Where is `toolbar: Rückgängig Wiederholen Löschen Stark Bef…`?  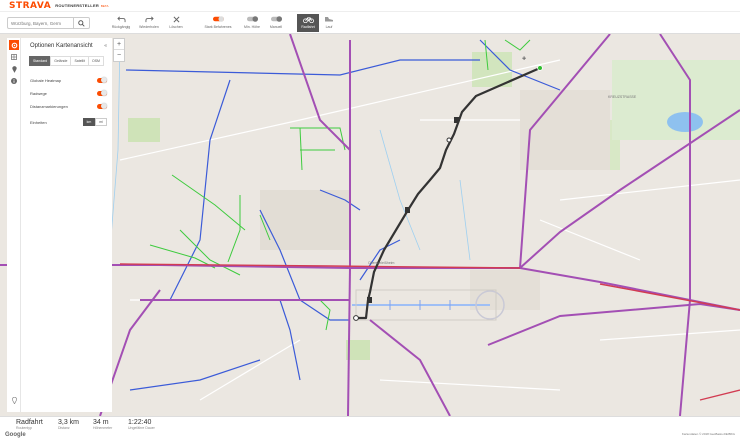
toolbar: Rückgängig Wiederholen Löschen Stark Bef… is located at coordinates (370, 23).